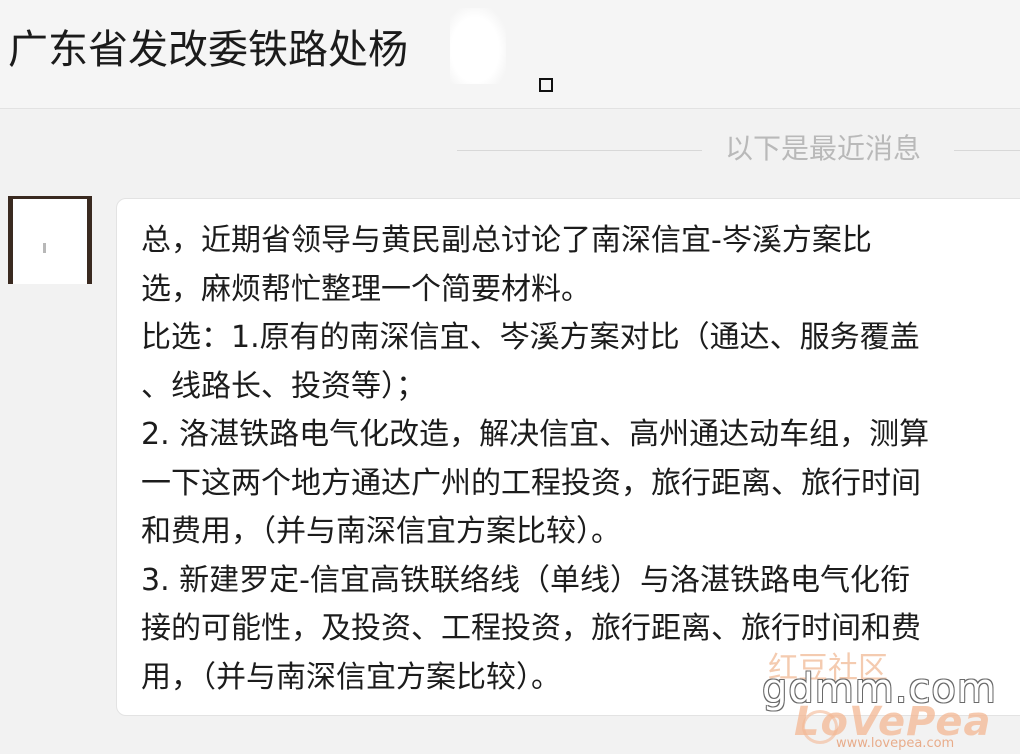 This screenshot has width=1020, height=754. Describe the element at coordinates (506, 240) in the screenshot. I see `message-line: 总，近期省领导与黄民副总讨论了南深信宜-岑溪方案比` at that location.